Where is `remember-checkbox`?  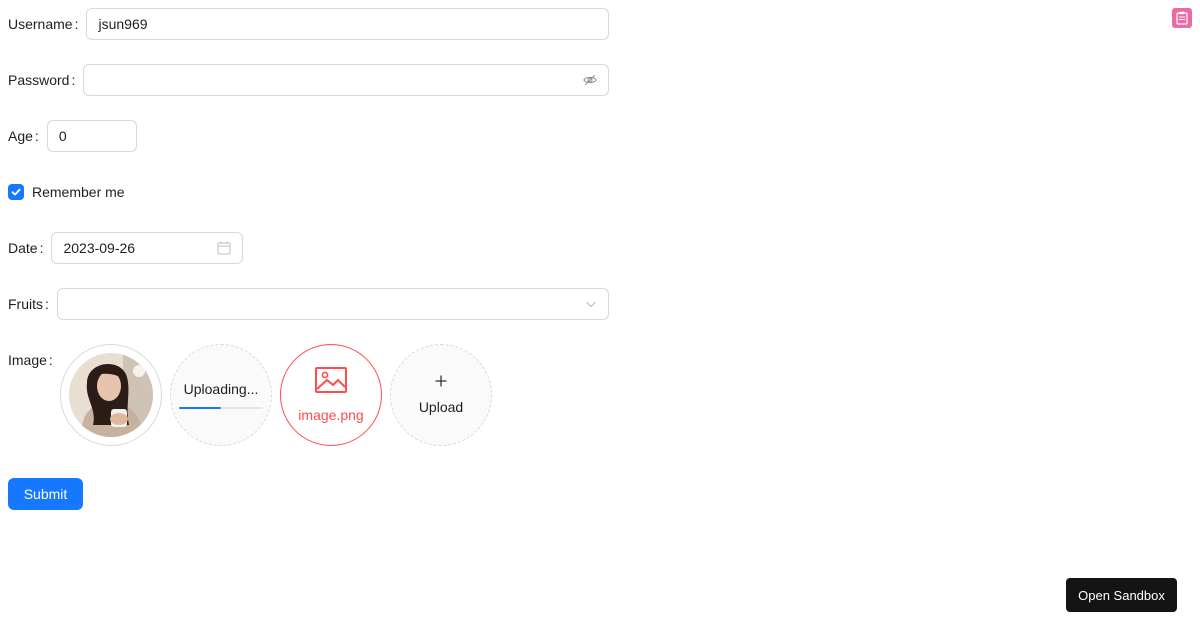
remember-checkbox is located at coordinates (16, 192).